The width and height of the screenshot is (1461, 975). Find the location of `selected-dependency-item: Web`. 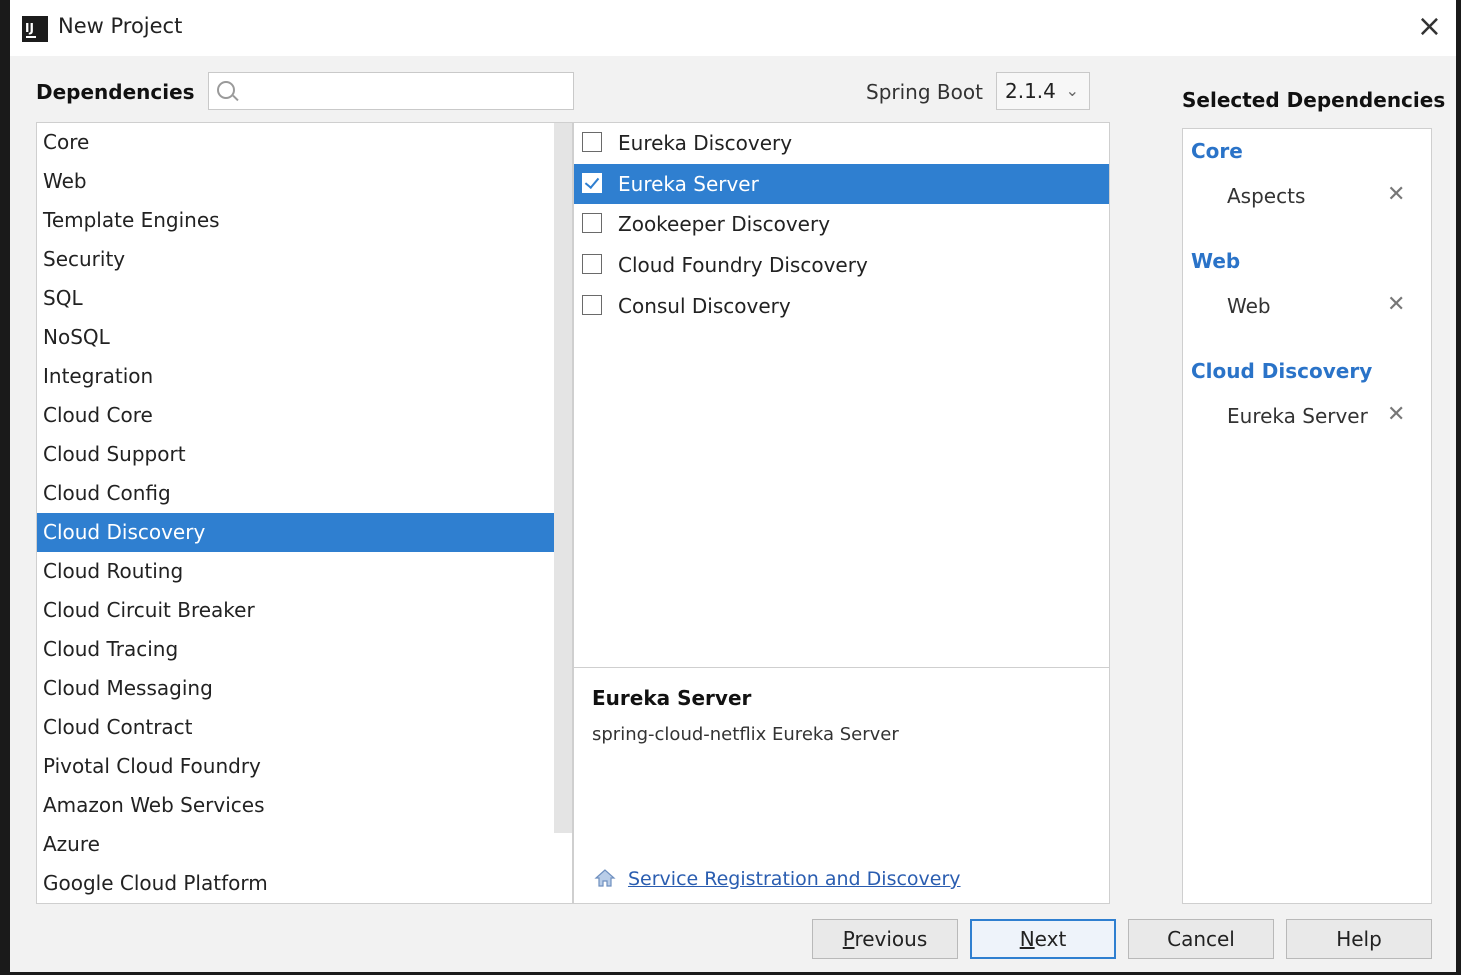

selected-dependency-item: Web is located at coordinates (1249, 306).